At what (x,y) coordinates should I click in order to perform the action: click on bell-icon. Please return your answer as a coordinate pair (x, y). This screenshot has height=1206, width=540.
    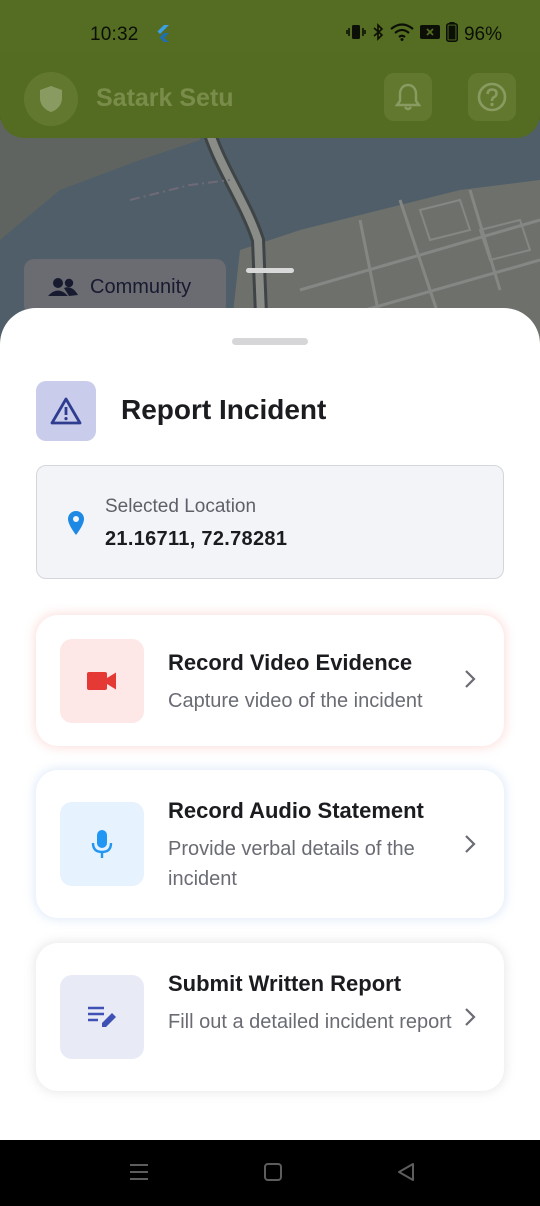
    Looking at the image, I should click on (408, 97).